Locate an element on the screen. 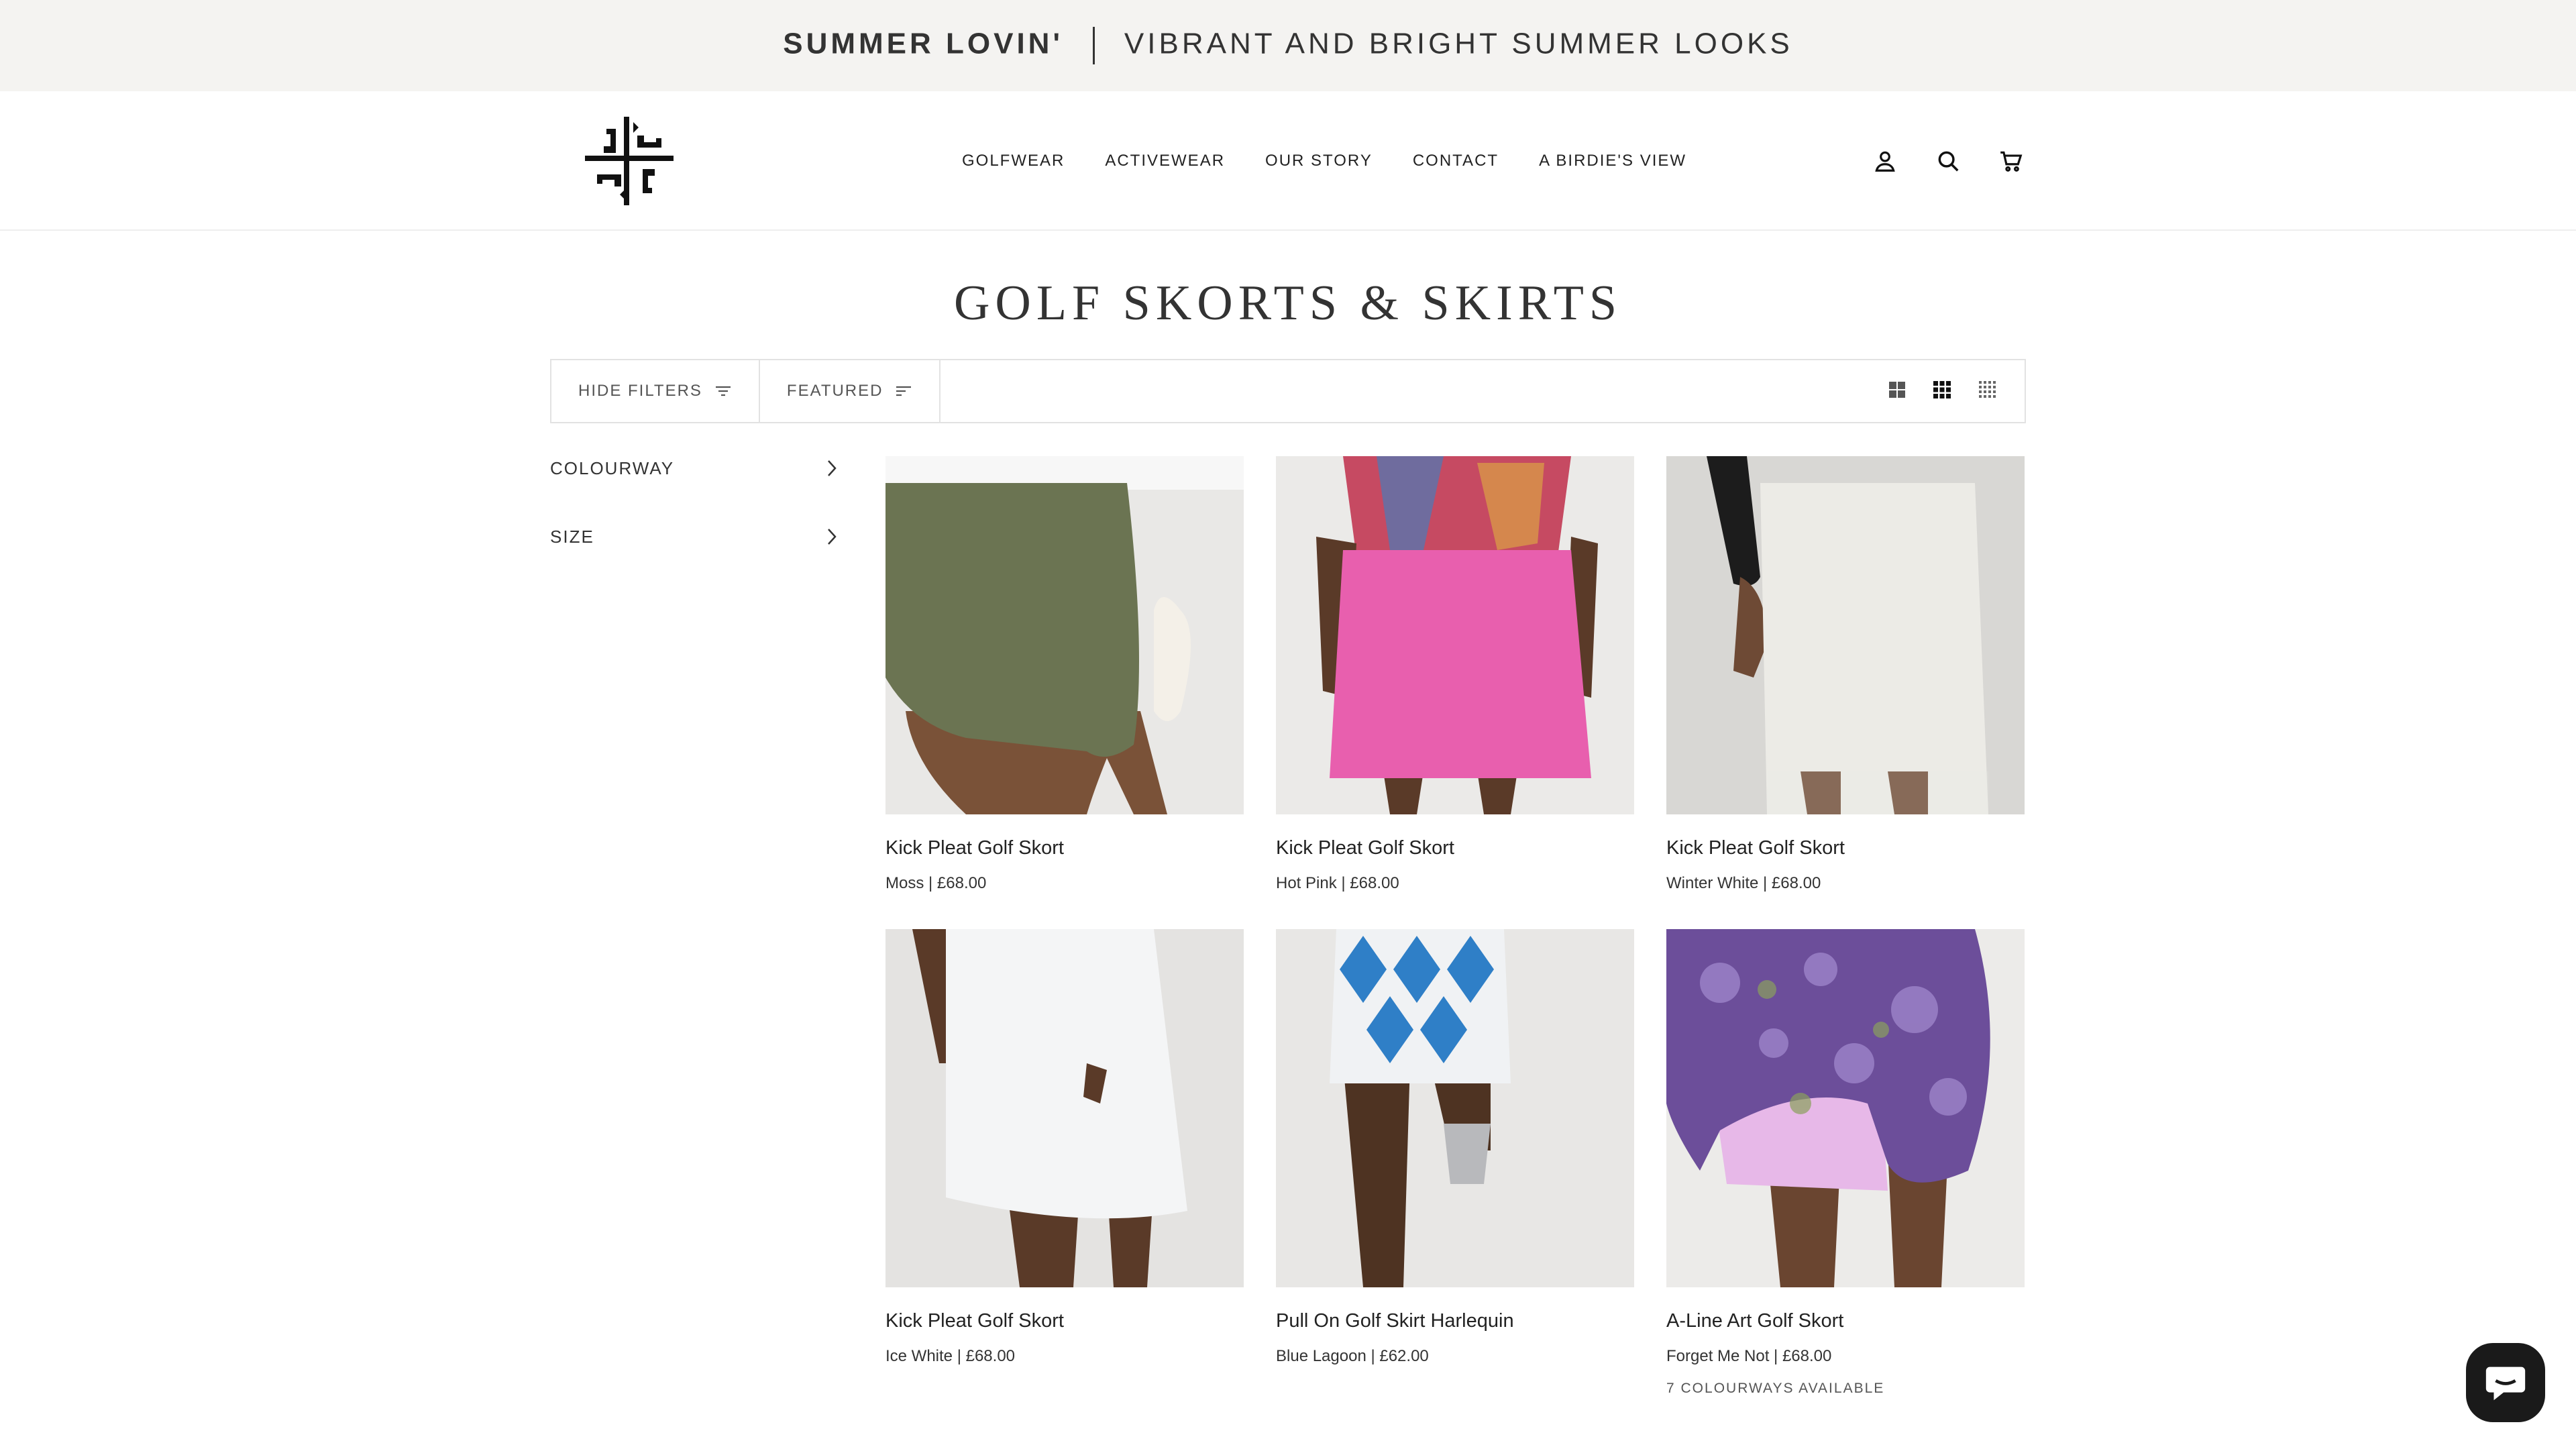 Image resolution: width=2576 pixels, height=1449 pixels. product-card: Kick Pleat Golf Skort Moss | £68.00 is located at coordinates (1064, 674).